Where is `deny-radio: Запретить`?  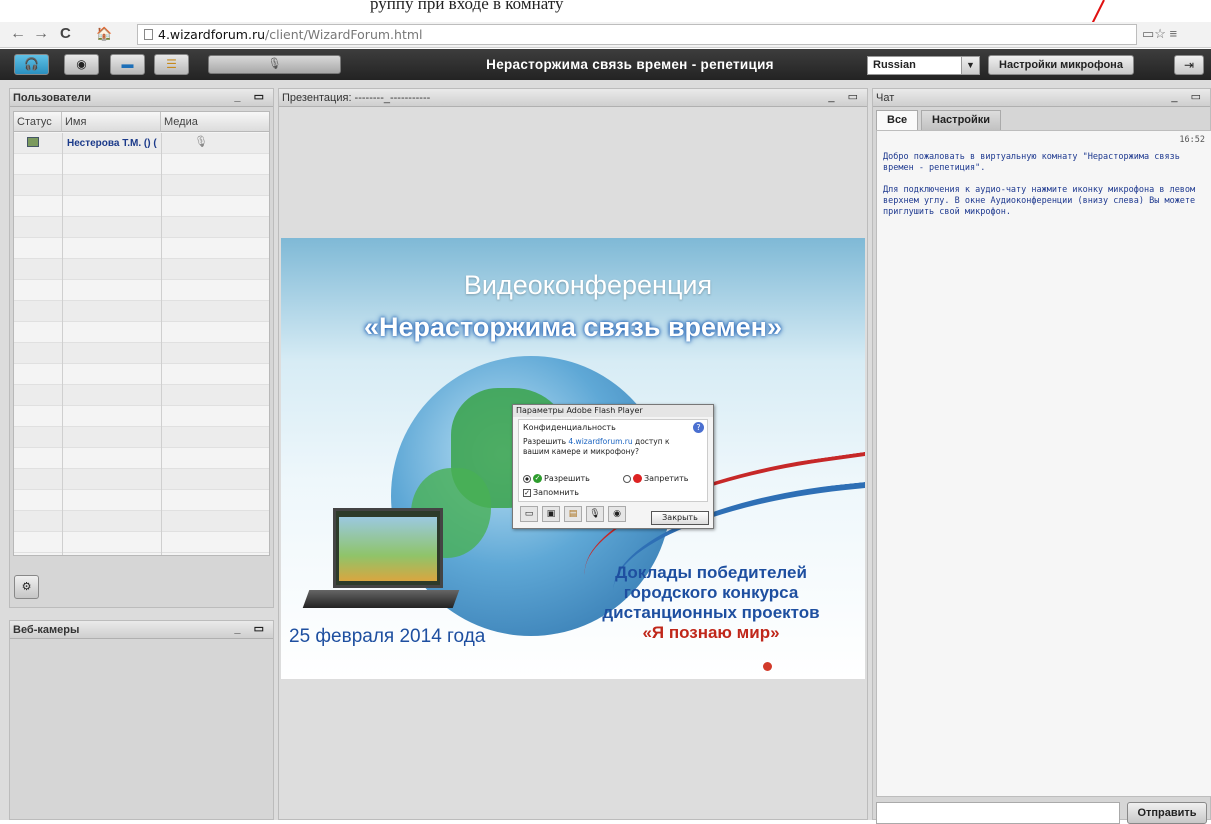
deny-radio: Запретить is located at coordinates (656, 478).